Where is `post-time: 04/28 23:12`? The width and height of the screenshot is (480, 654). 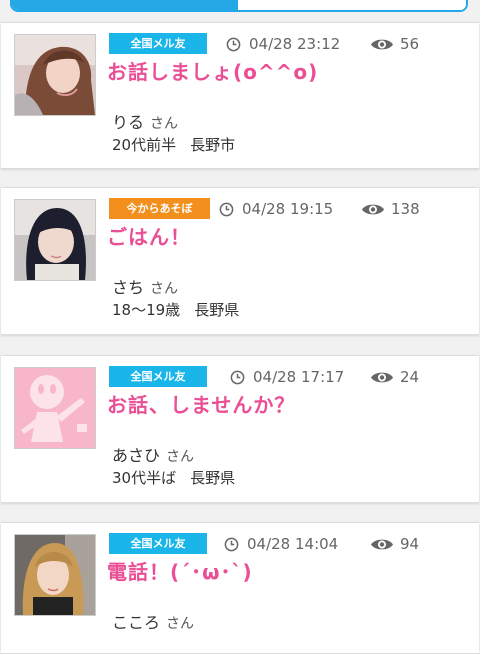
post-time: 04/28 23:12 is located at coordinates (283, 44).